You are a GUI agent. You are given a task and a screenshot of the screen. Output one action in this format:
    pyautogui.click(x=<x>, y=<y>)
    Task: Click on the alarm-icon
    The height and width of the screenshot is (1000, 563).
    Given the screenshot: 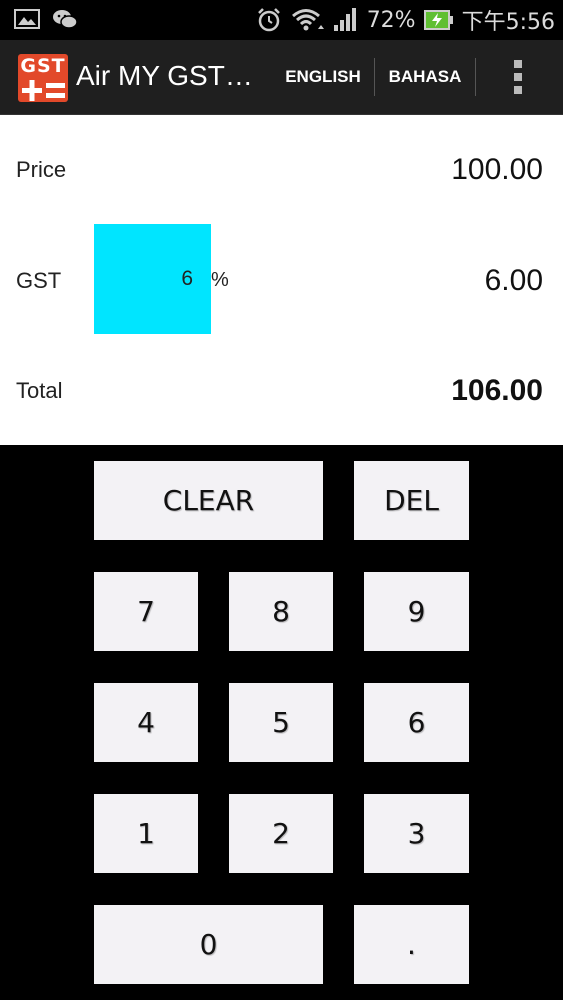 What is the action you would take?
    pyautogui.click(x=268, y=20)
    